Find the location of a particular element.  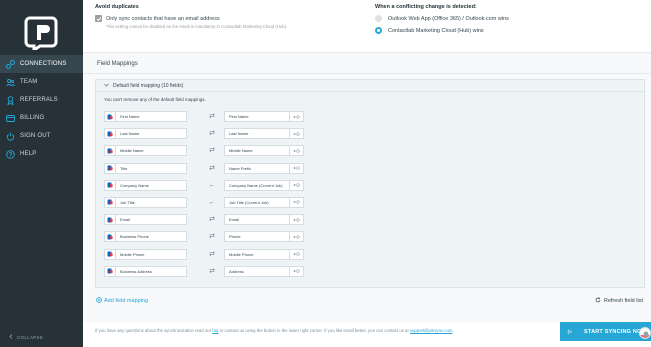

email-only-checkbox is located at coordinates (98, 18).